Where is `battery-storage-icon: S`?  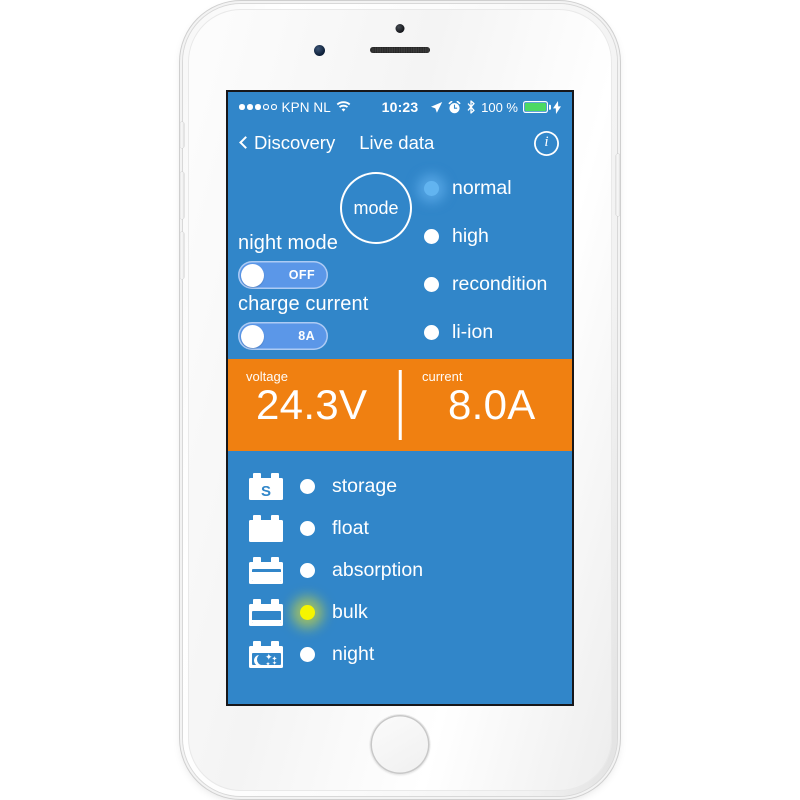 battery-storage-icon: S is located at coordinates (266, 486).